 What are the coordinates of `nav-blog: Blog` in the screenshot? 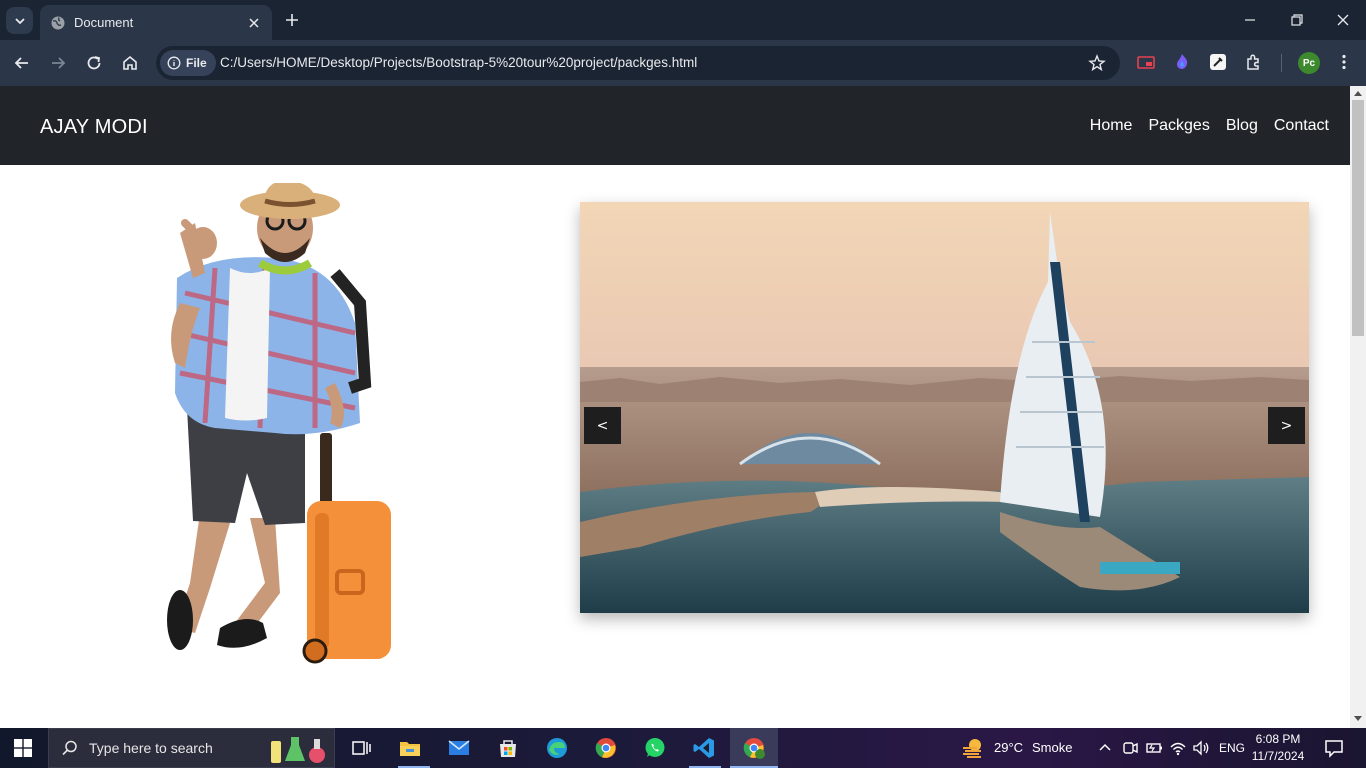 It's located at (1242, 126).